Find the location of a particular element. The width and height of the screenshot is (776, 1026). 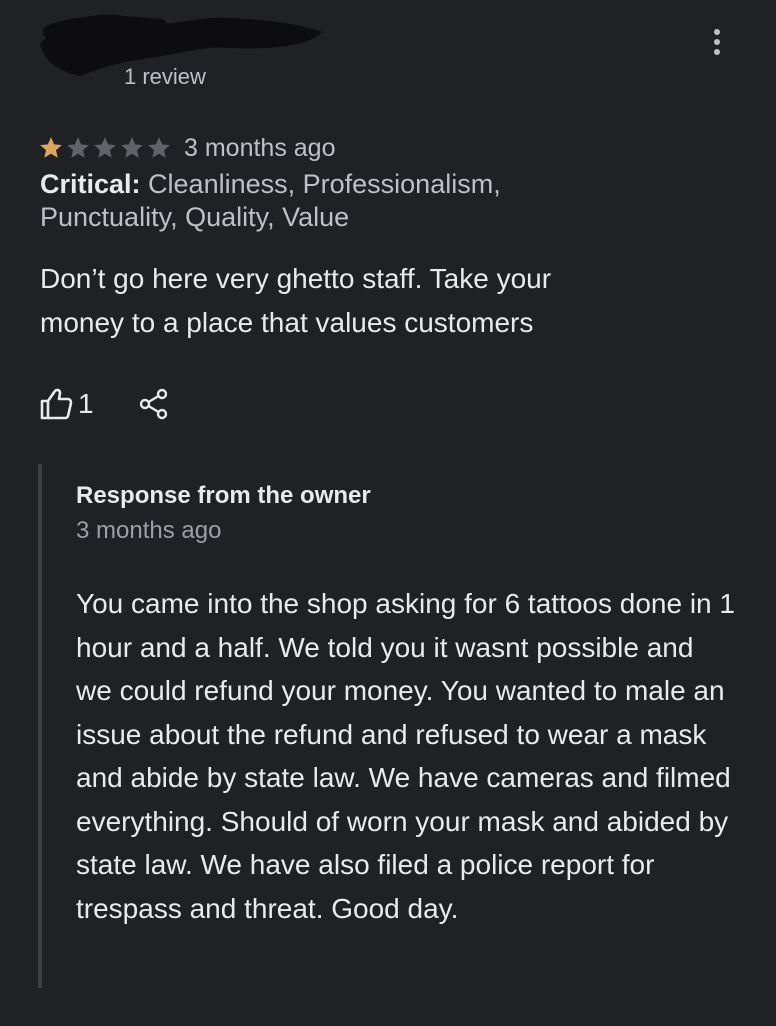

more-options-button is located at coordinates (717, 42).